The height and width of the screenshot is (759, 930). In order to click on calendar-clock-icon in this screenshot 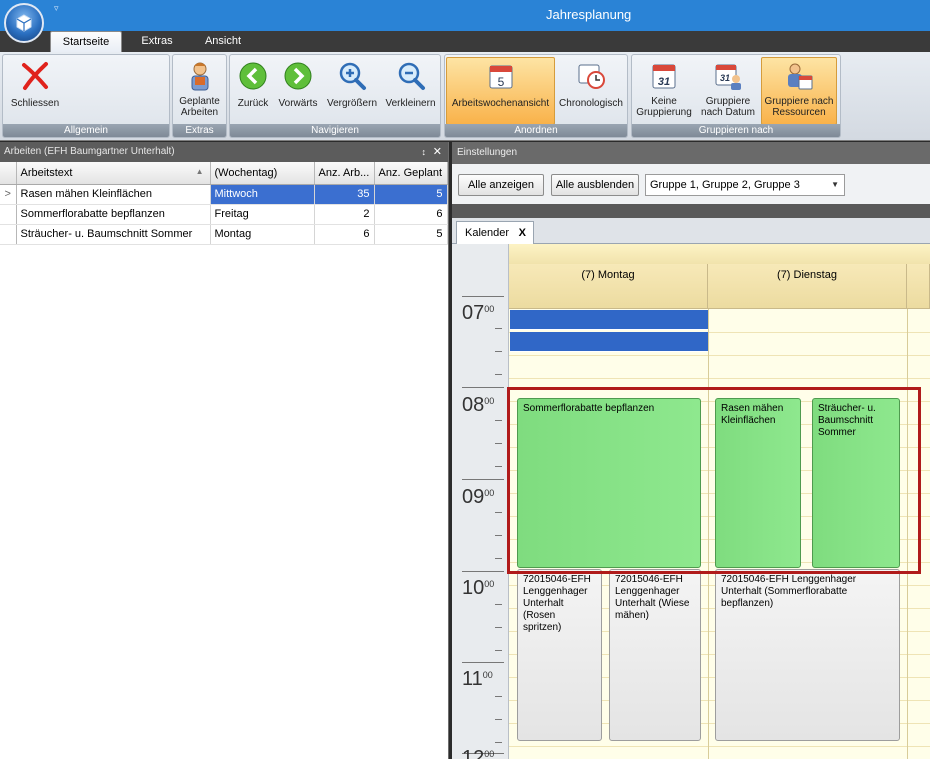, I will do `click(591, 76)`.